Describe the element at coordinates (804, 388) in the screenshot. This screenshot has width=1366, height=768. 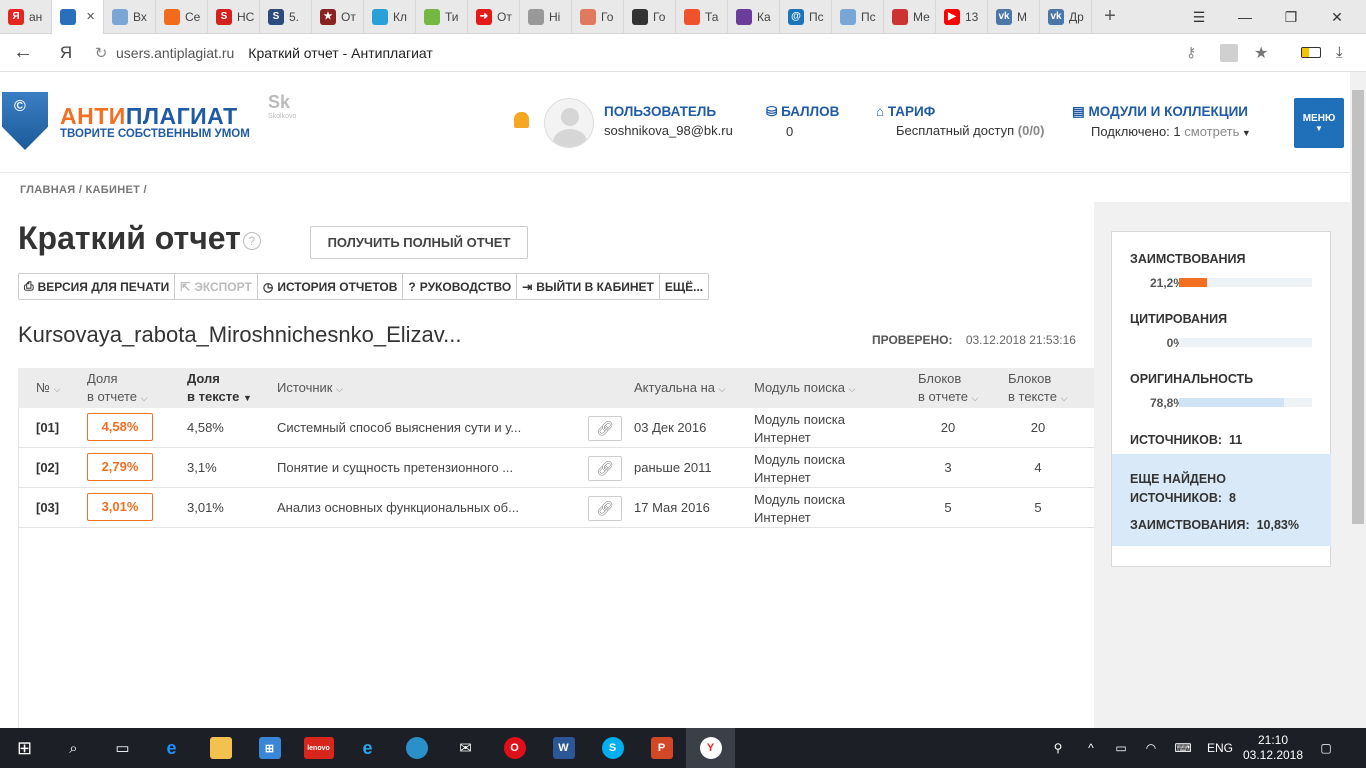
I see `col-module: Модуль поиска ⌵` at that location.